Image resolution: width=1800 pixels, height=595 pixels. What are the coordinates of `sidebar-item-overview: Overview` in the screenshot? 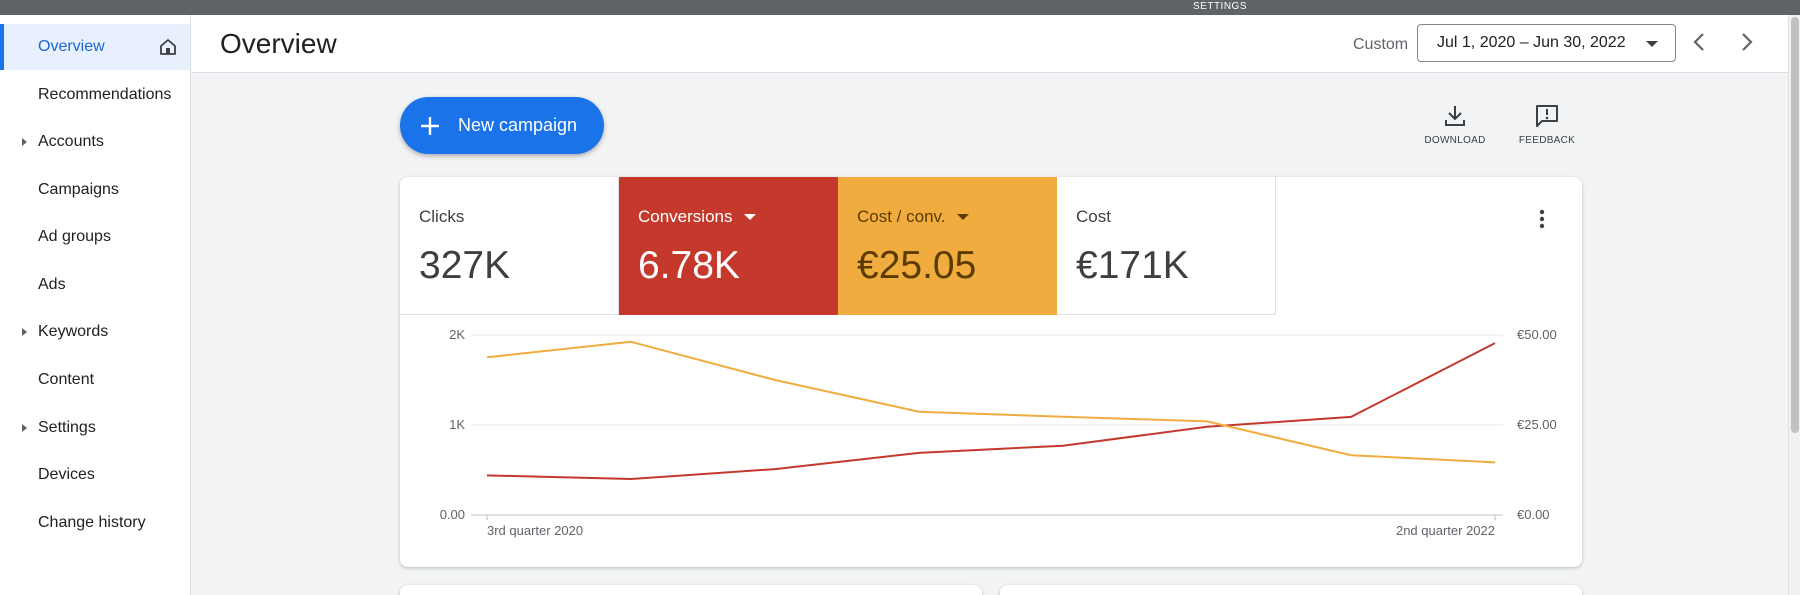 It's located at (95, 47).